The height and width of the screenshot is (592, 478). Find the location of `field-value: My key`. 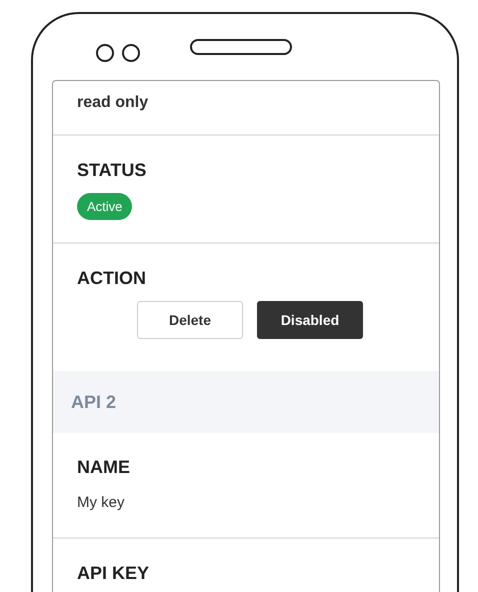

field-value: My key is located at coordinates (101, 502).